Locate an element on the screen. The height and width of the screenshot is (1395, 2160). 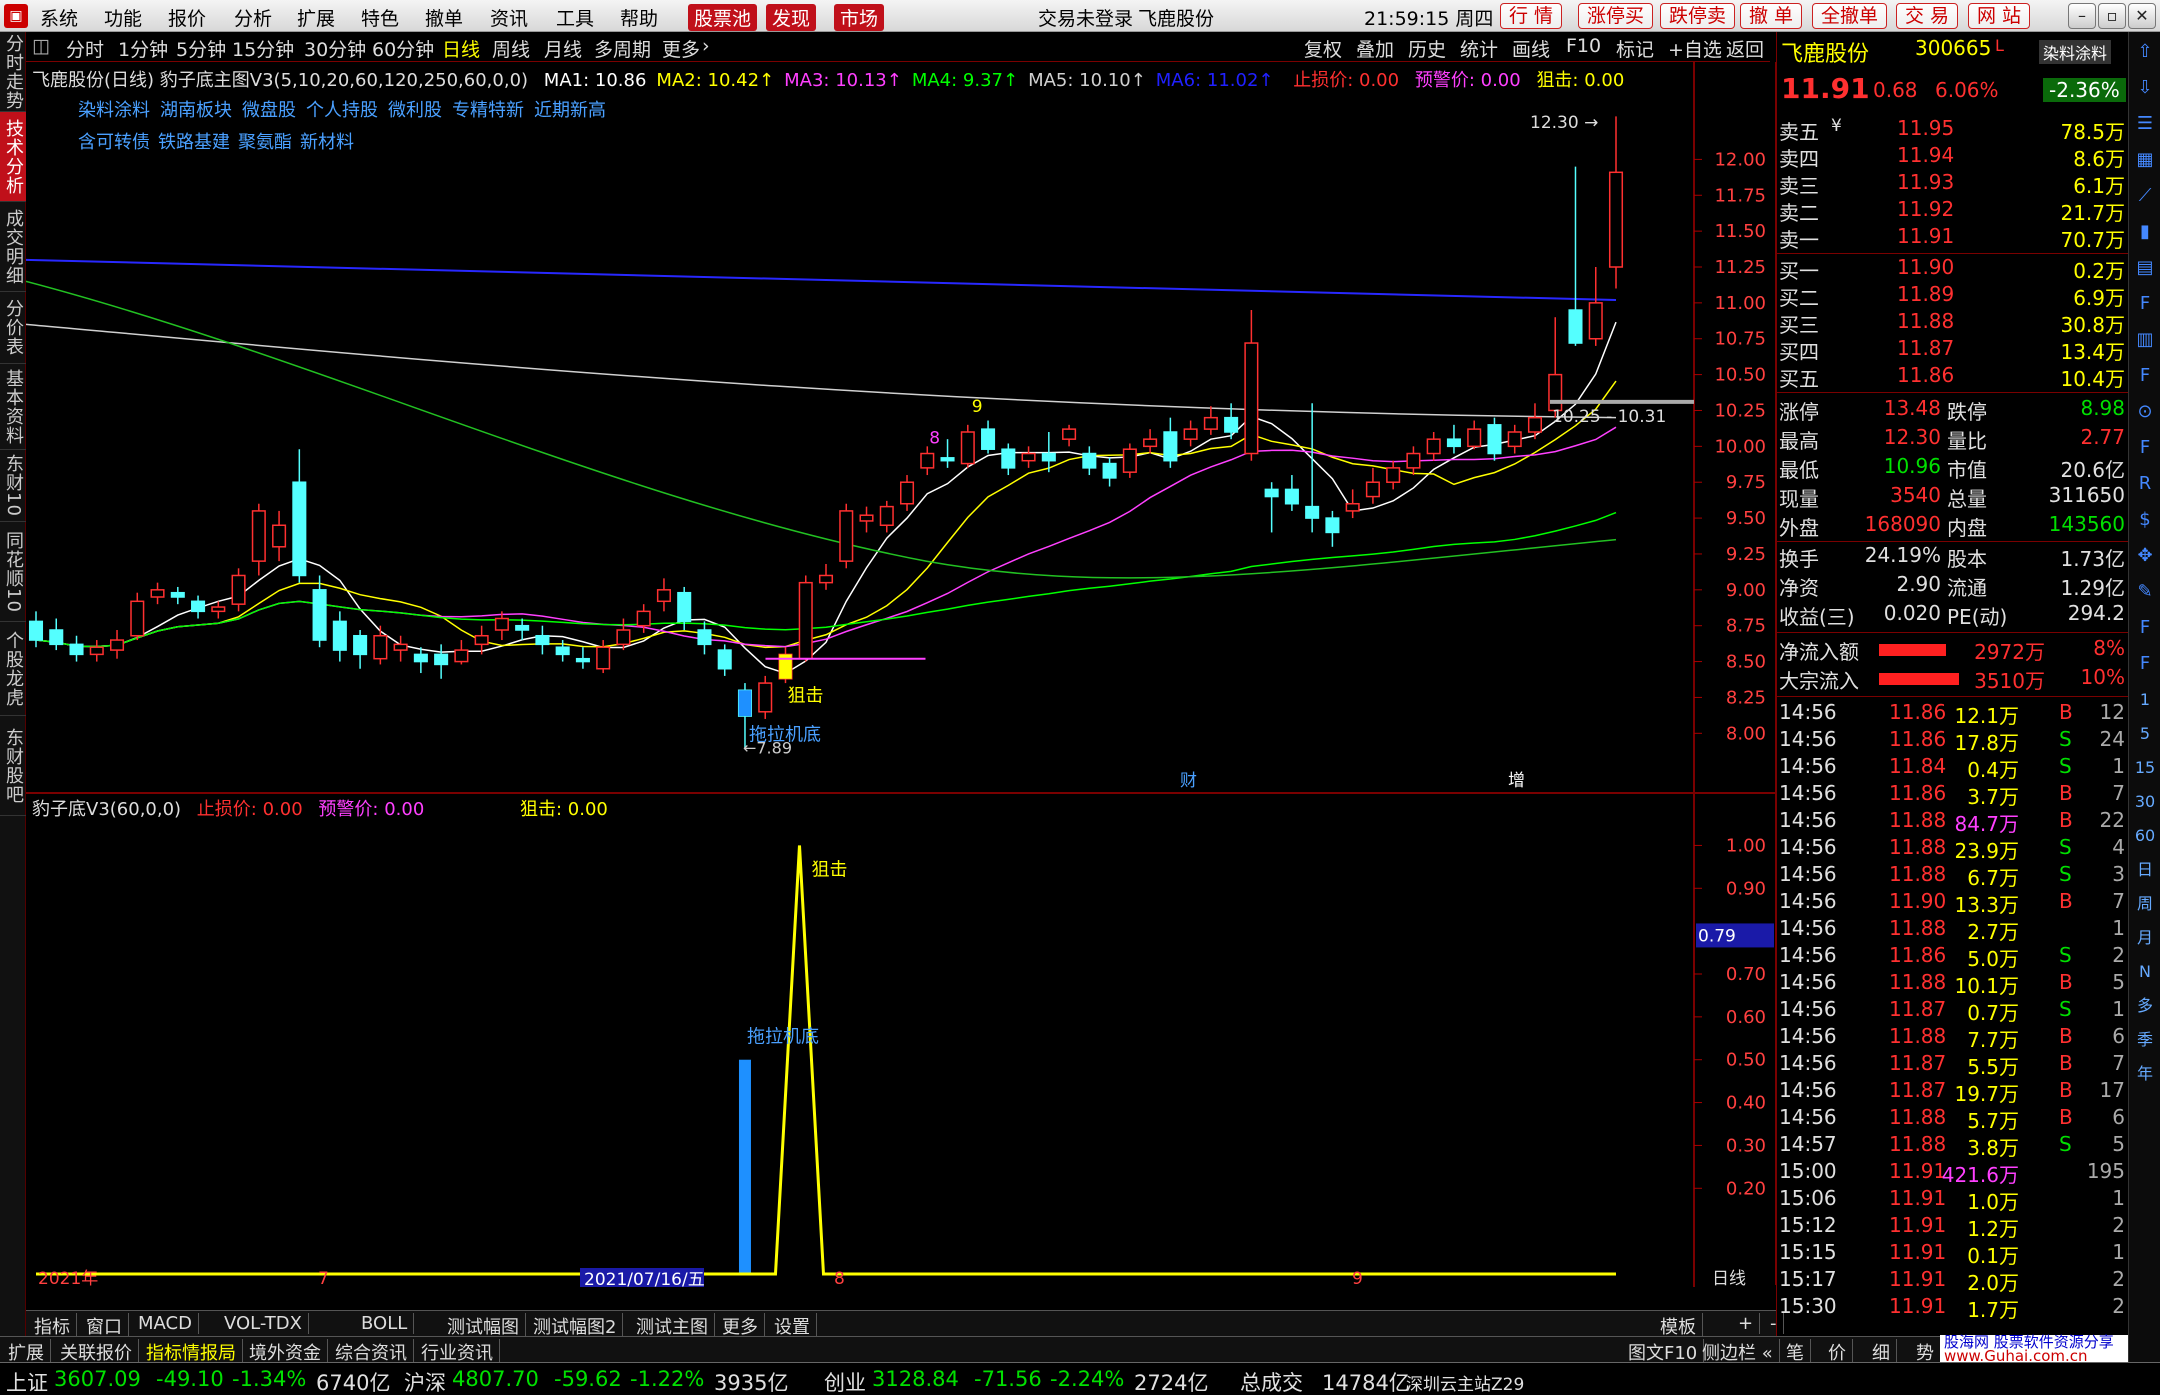
toolbar-right-1: 叠加 is located at coordinates (1375, 48).